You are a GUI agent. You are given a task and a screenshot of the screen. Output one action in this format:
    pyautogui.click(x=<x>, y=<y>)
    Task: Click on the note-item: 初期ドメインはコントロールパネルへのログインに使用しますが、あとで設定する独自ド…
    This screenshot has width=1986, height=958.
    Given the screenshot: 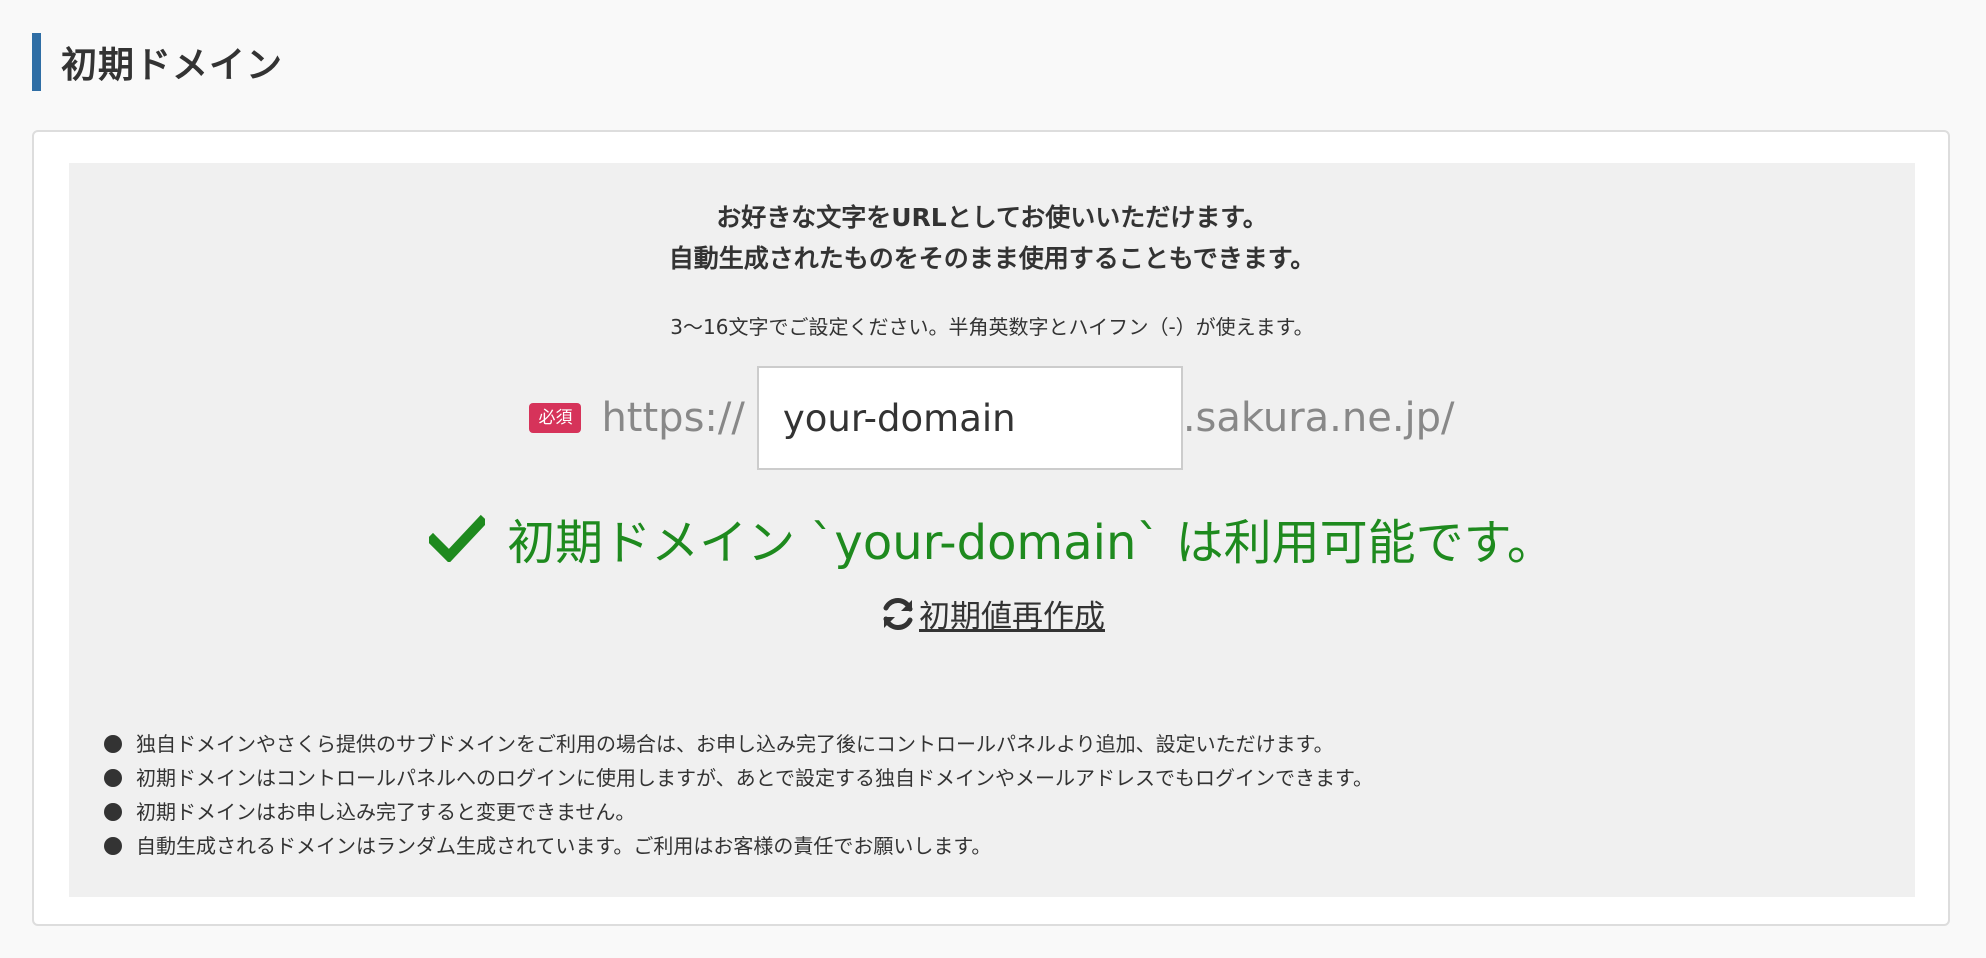 What is the action you would take?
    pyautogui.click(x=738, y=778)
    